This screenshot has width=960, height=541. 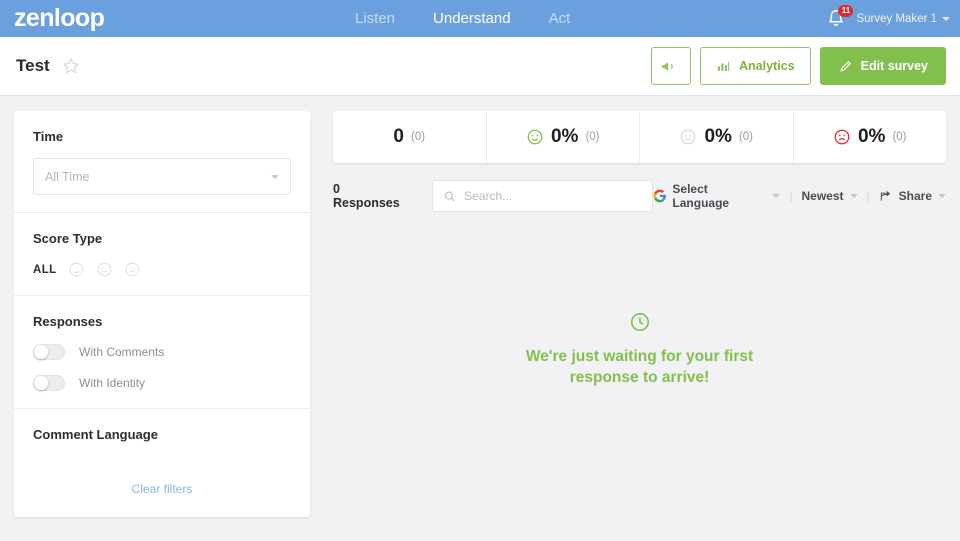 What do you see at coordinates (162, 176) in the screenshot?
I see `time-range-select: All Time` at bounding box center [162, 176].